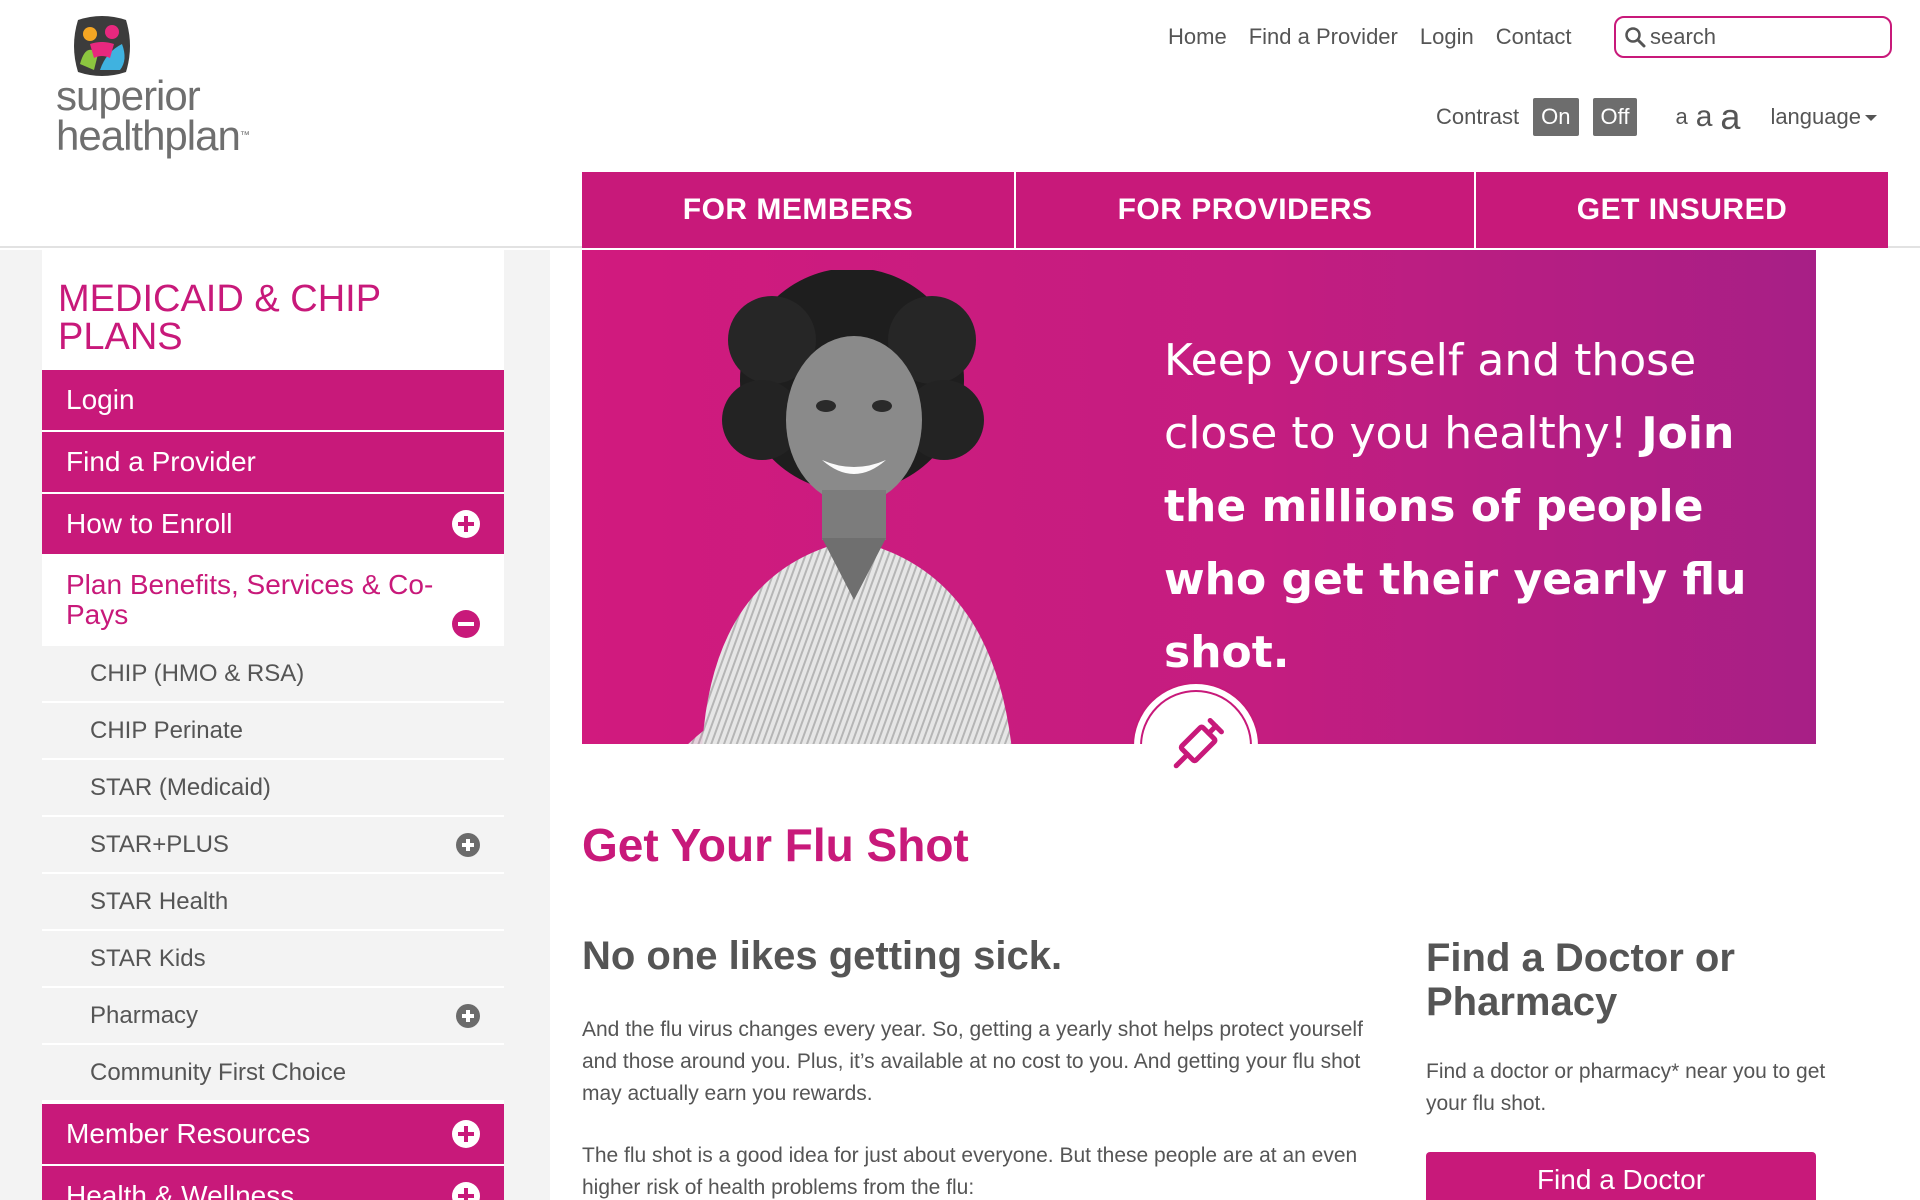 The height and width of the screenshot is (1200, 1920). Describe the element at coordinates (273, 400) in the screenshot. I see `sidebar-item-login: Login` at that location.